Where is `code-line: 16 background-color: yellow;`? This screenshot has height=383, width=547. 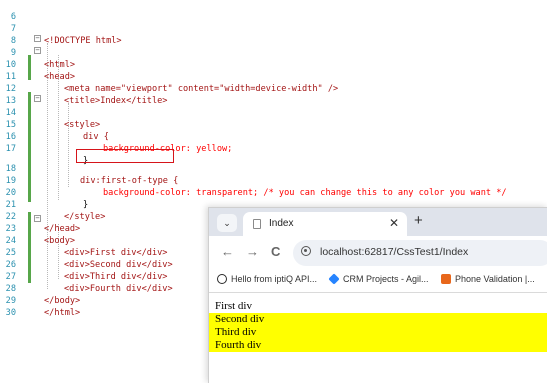 code-line: 16 background-color: yellow; is located at coordinates (273, 136).